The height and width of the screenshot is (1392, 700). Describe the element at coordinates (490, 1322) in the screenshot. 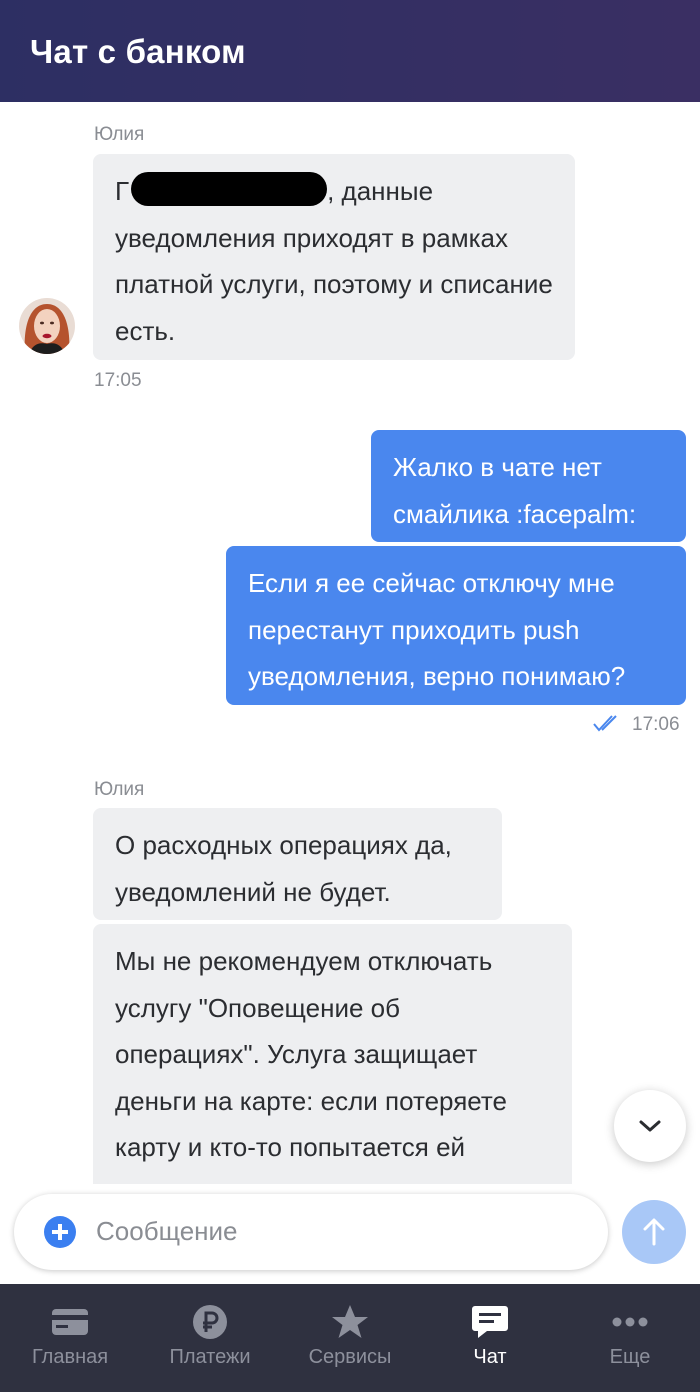

I see `chat-icon` at that location.